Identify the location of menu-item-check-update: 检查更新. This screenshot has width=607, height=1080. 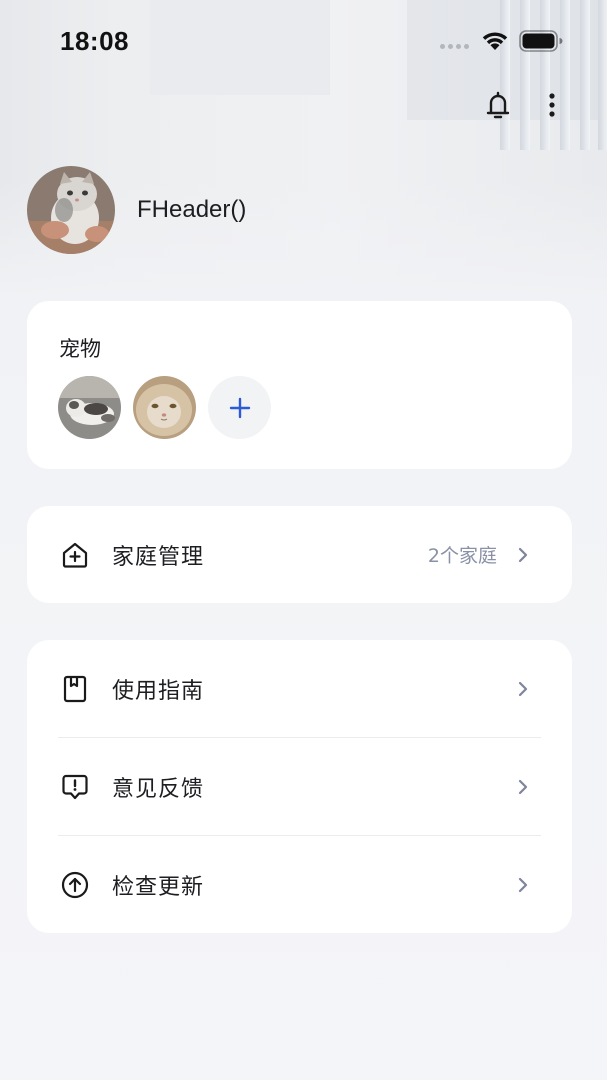
(299, 884).